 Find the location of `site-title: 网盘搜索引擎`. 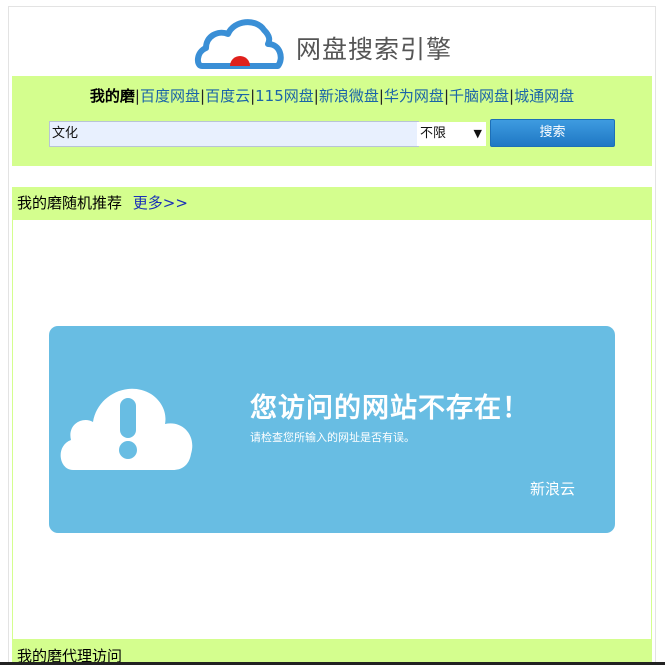

site-title: 网盘搜索引擎 is located at coordinates (374, 49).